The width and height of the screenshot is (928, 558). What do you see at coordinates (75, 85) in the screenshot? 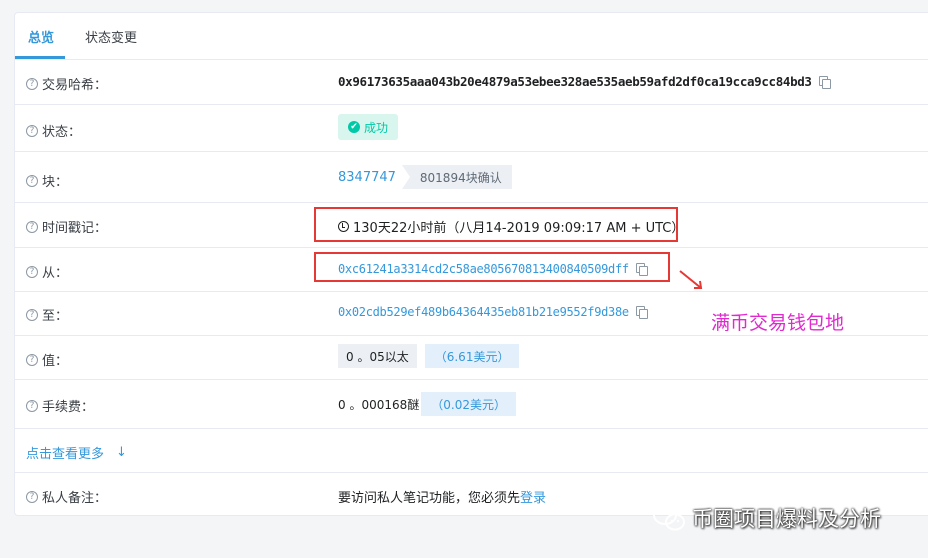
I see `row-label: 交易哈希：` at bounding box center [75, 85].